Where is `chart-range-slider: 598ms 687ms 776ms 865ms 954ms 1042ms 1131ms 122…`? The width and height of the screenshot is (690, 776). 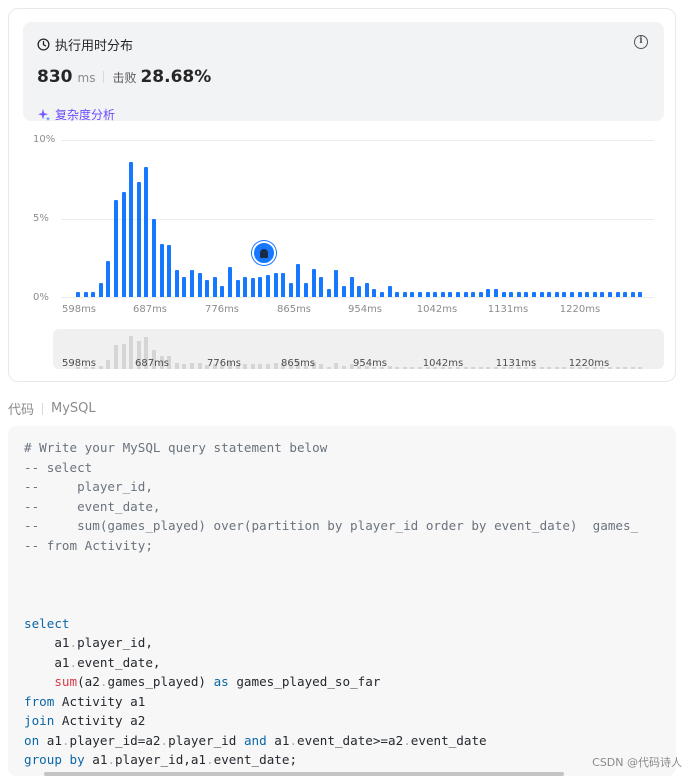
chart-range-slider: 598ms 687ms 776ms 865ms 954ms 1042ms 1131ms 122… is located at coordinates (358, 349).